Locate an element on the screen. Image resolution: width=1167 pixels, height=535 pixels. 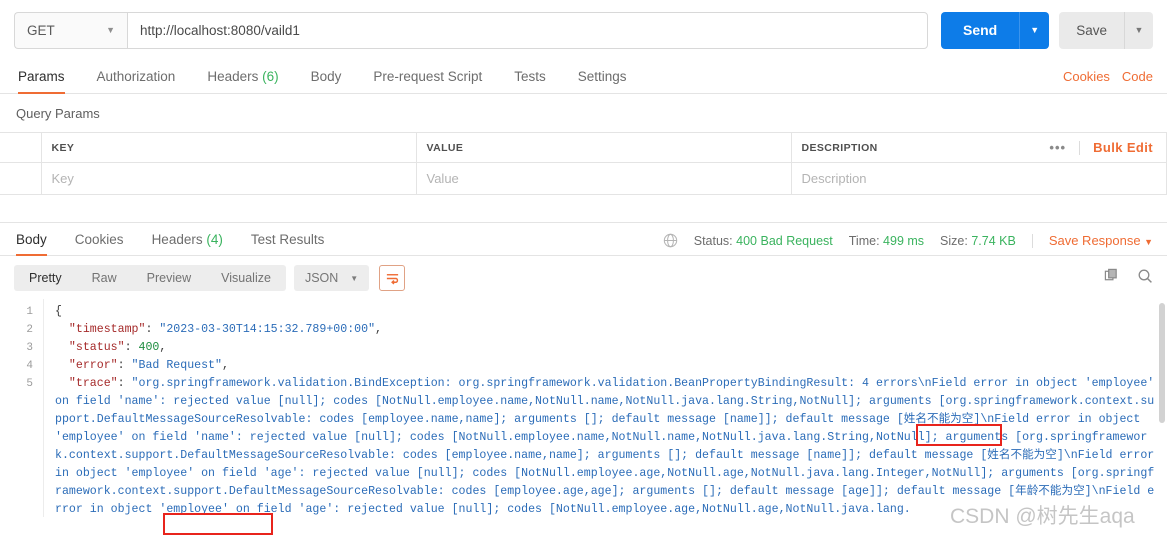
tab-label: Test Results is located at coordinates (287, 239).